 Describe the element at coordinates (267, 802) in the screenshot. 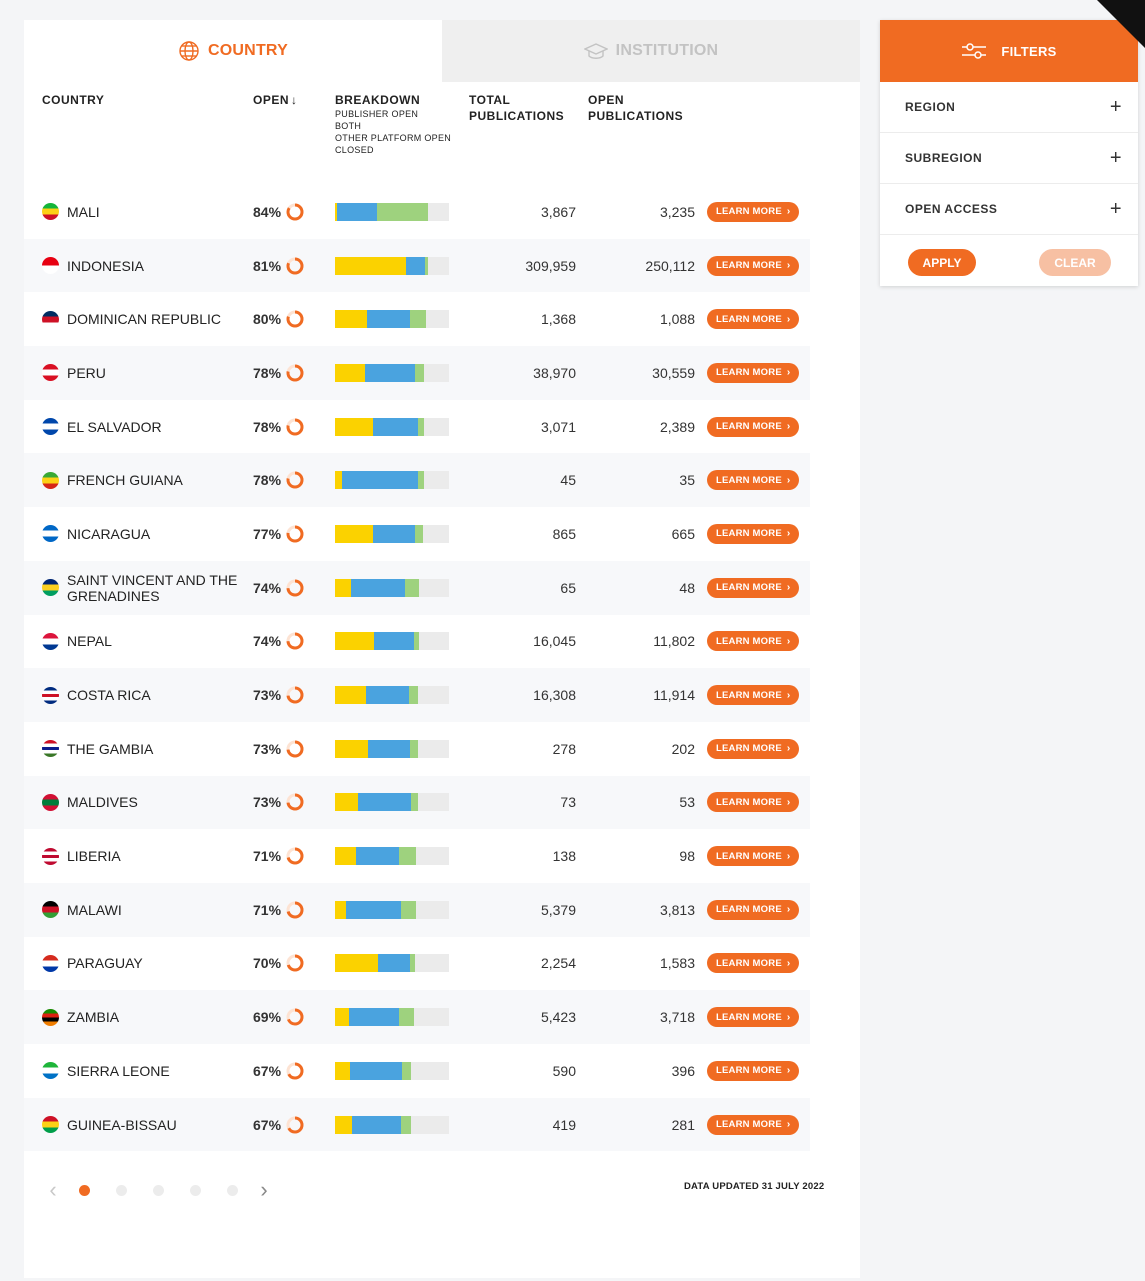

I see `open-percentage-value: 73%` at that location.